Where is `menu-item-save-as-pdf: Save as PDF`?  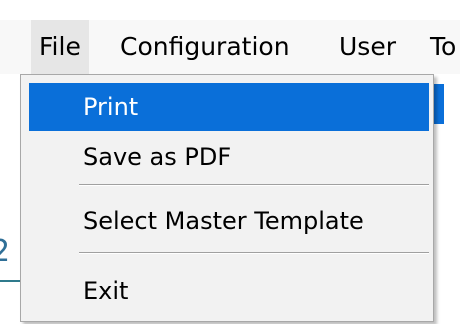 menu-item-save-as-pdf: Save as PDF is located at coordinates (229, 157).